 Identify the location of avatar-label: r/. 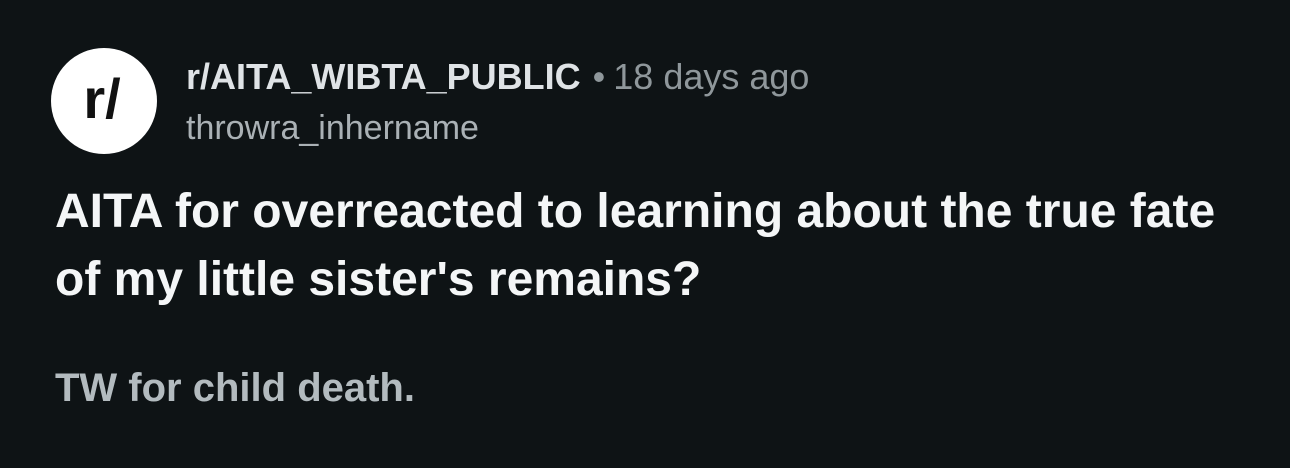
(102, 98).